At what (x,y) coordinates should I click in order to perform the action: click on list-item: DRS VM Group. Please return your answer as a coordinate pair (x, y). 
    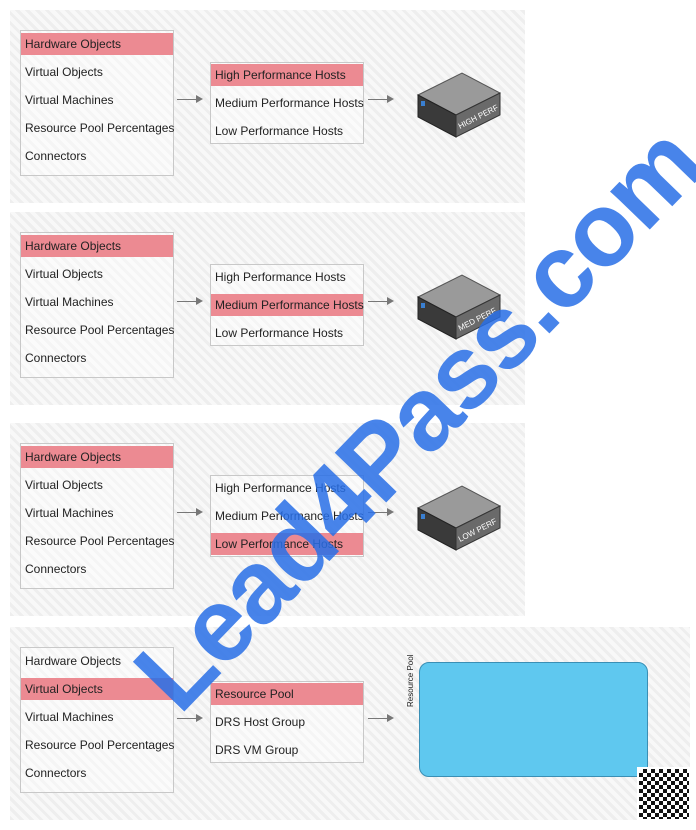
    Looking at the image, I should click on (287, 750).